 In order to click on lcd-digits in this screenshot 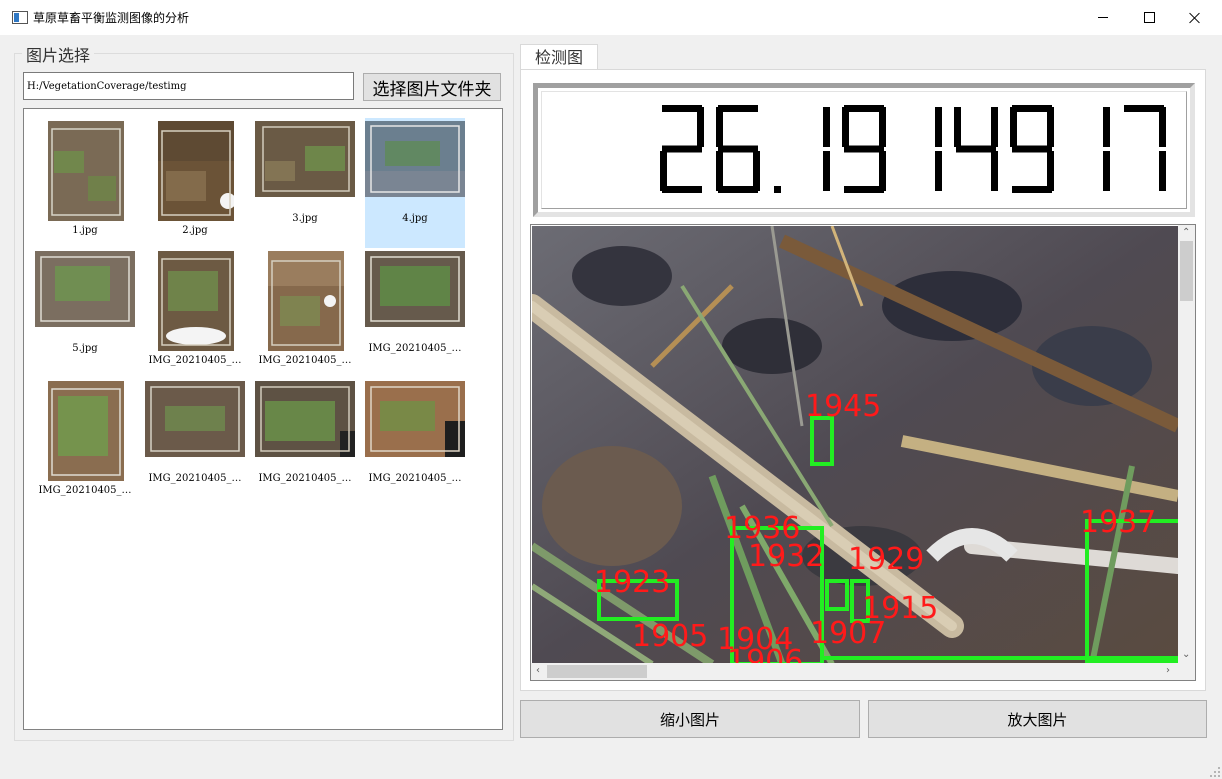, I will do `click(913, 149)`.